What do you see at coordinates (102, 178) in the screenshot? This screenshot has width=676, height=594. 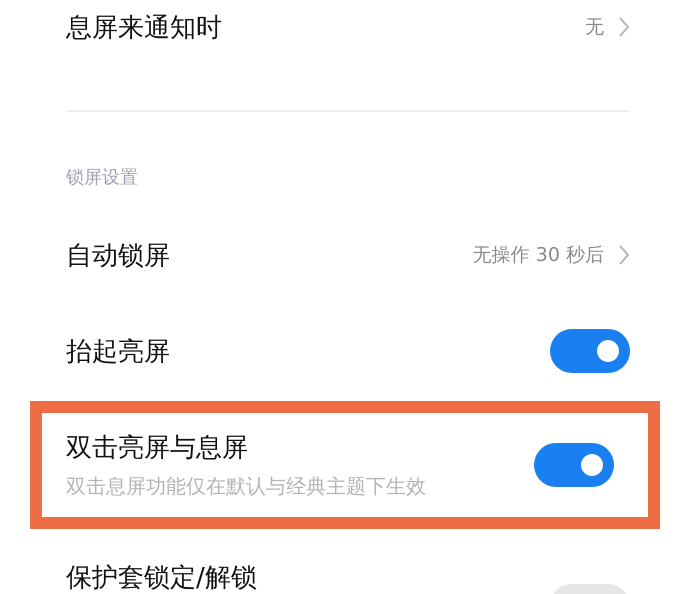 I see `section-header: 锁屏设置` at bounding box center [102, 178].